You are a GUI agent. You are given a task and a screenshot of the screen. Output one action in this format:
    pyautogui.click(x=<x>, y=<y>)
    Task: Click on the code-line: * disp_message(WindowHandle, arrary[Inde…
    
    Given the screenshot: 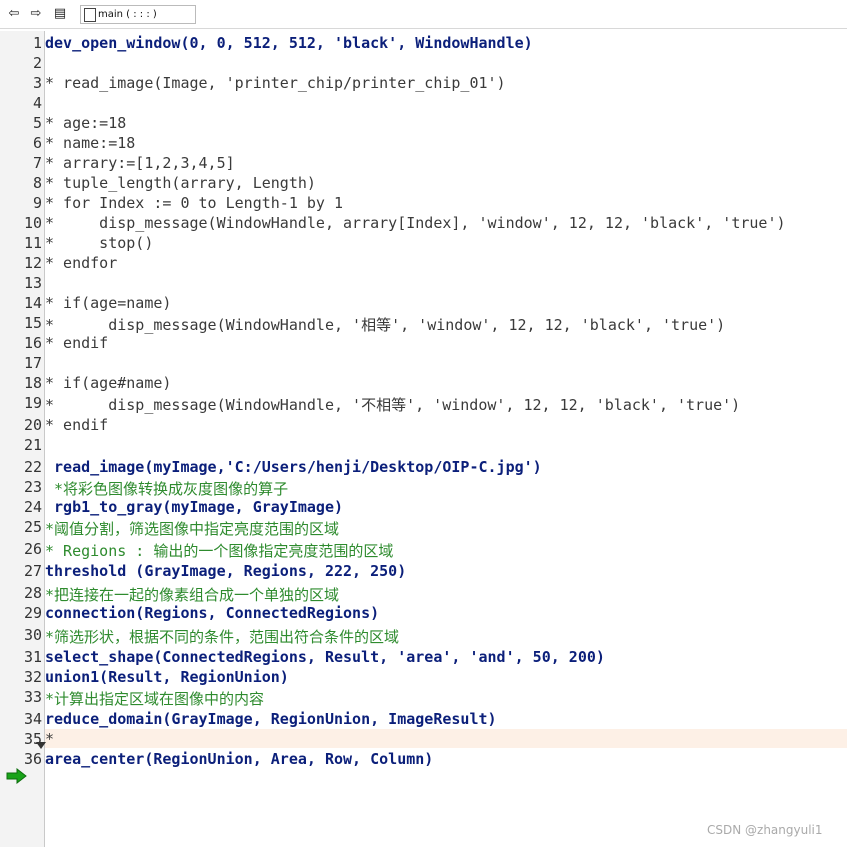 What is the action you would take?
    pyautogui.click(x=415, y=223)
    